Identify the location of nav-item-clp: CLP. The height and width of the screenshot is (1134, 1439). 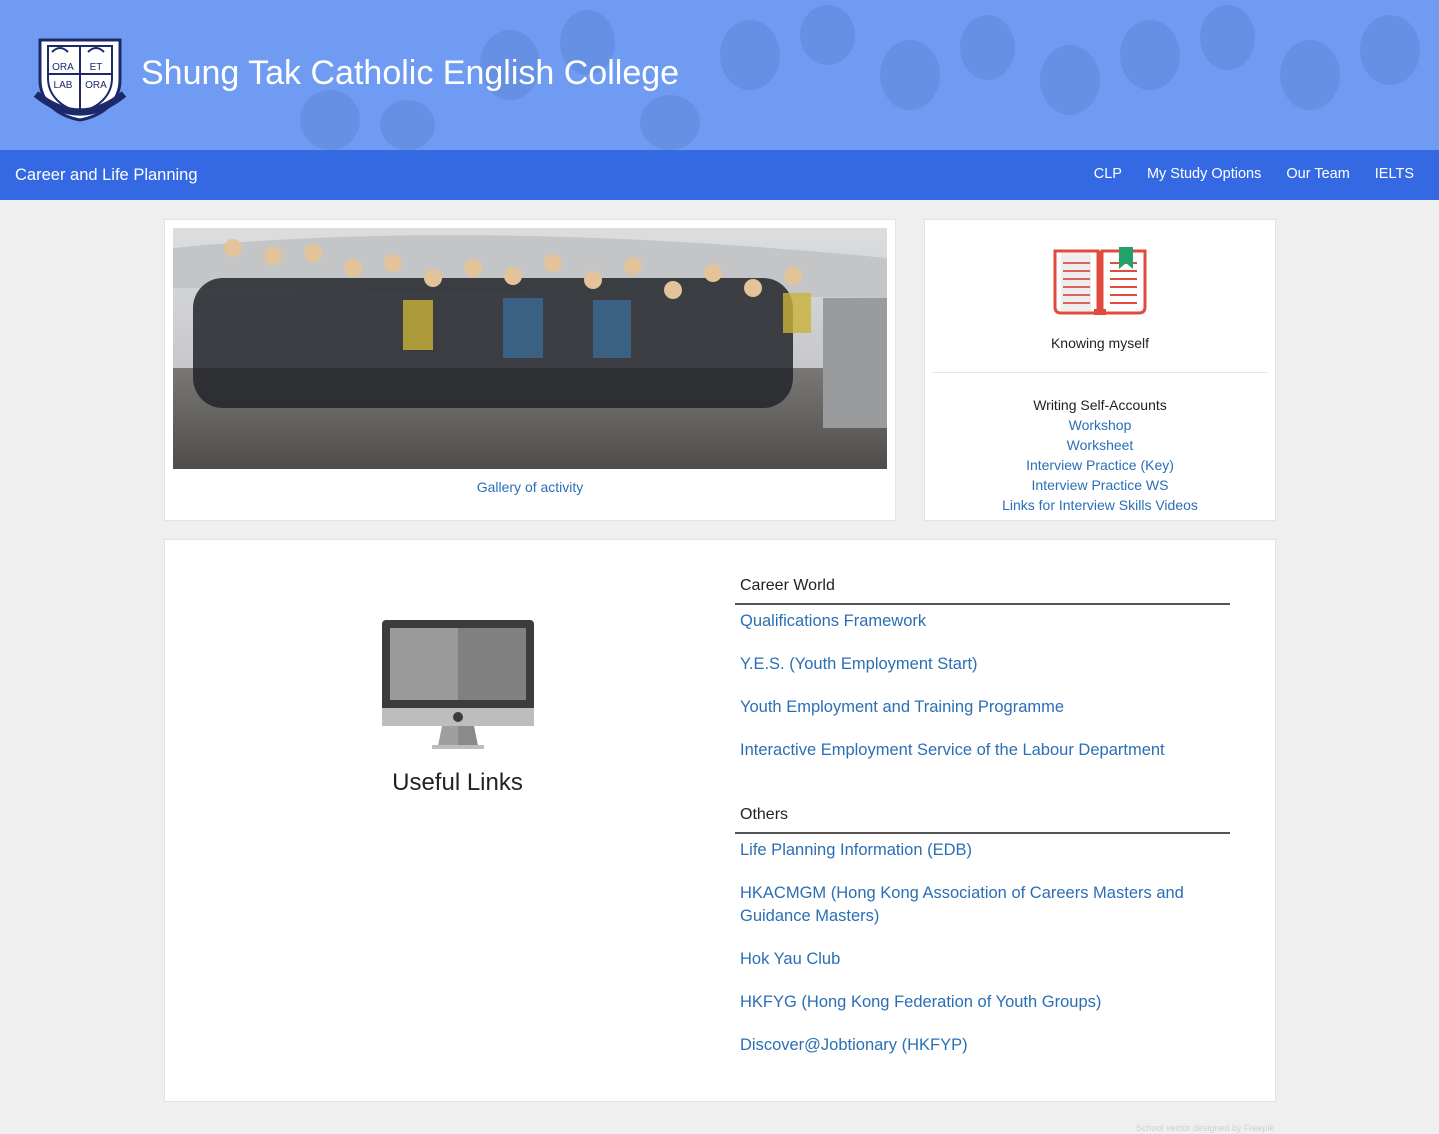
(1108, 174).